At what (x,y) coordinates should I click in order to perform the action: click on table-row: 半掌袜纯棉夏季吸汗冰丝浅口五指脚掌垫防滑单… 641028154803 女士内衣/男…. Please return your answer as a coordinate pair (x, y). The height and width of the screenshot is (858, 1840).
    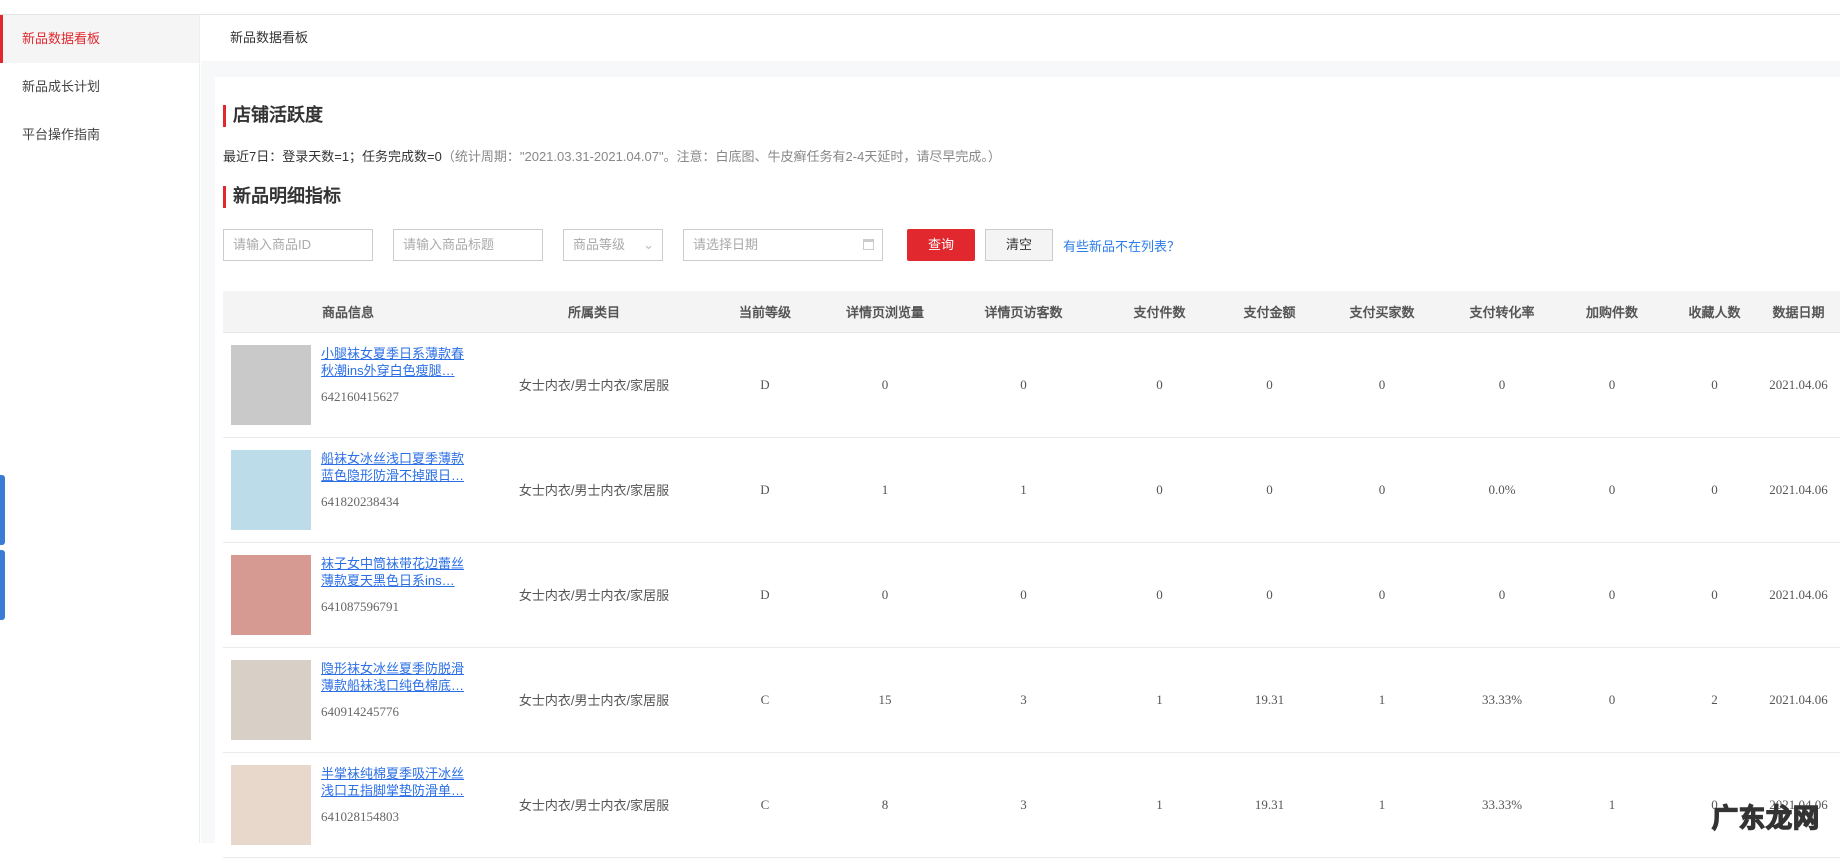
    Looking at the image, I should click on (1031, 805).